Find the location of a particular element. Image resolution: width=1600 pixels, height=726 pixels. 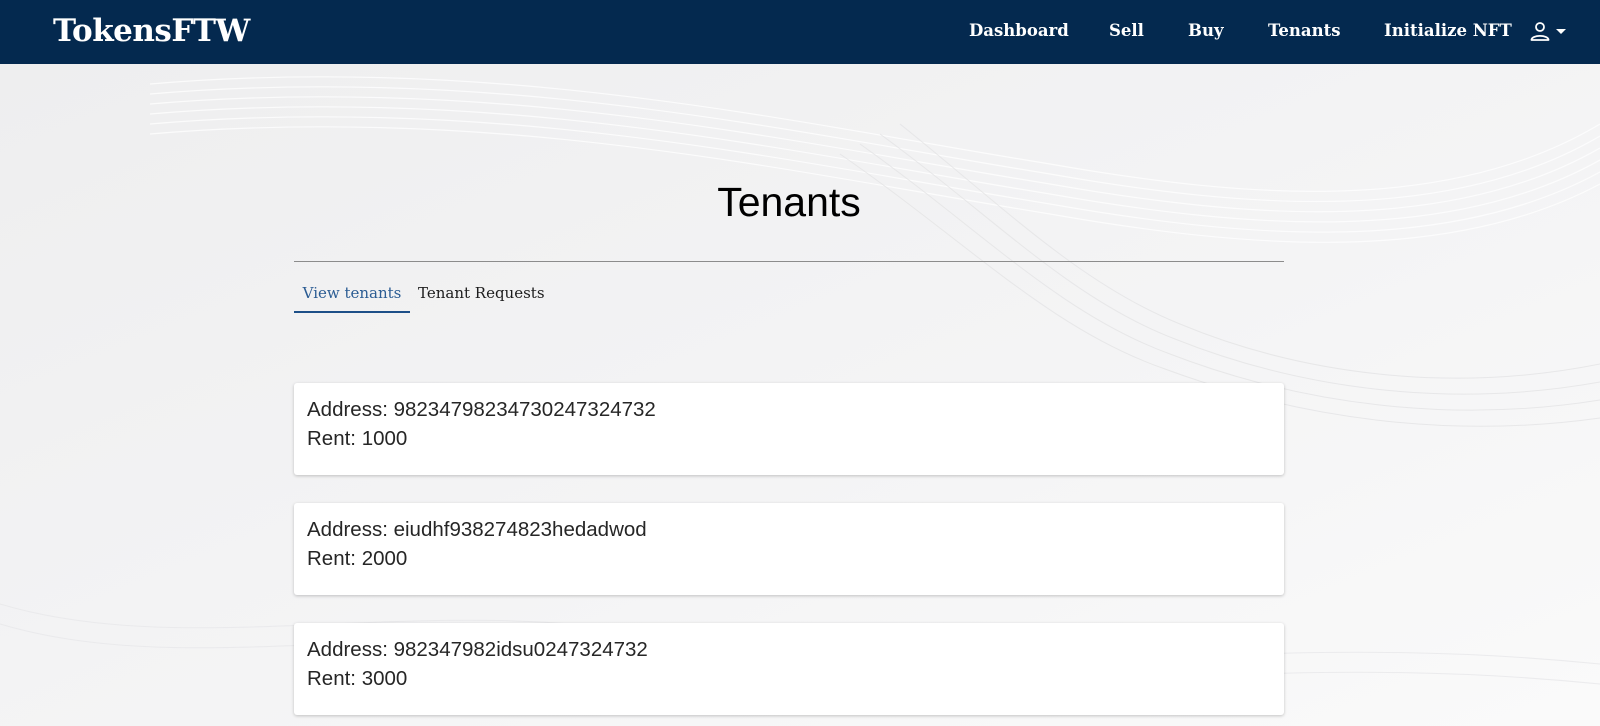

page-title: Tenants is located at coordinates (789, 202).